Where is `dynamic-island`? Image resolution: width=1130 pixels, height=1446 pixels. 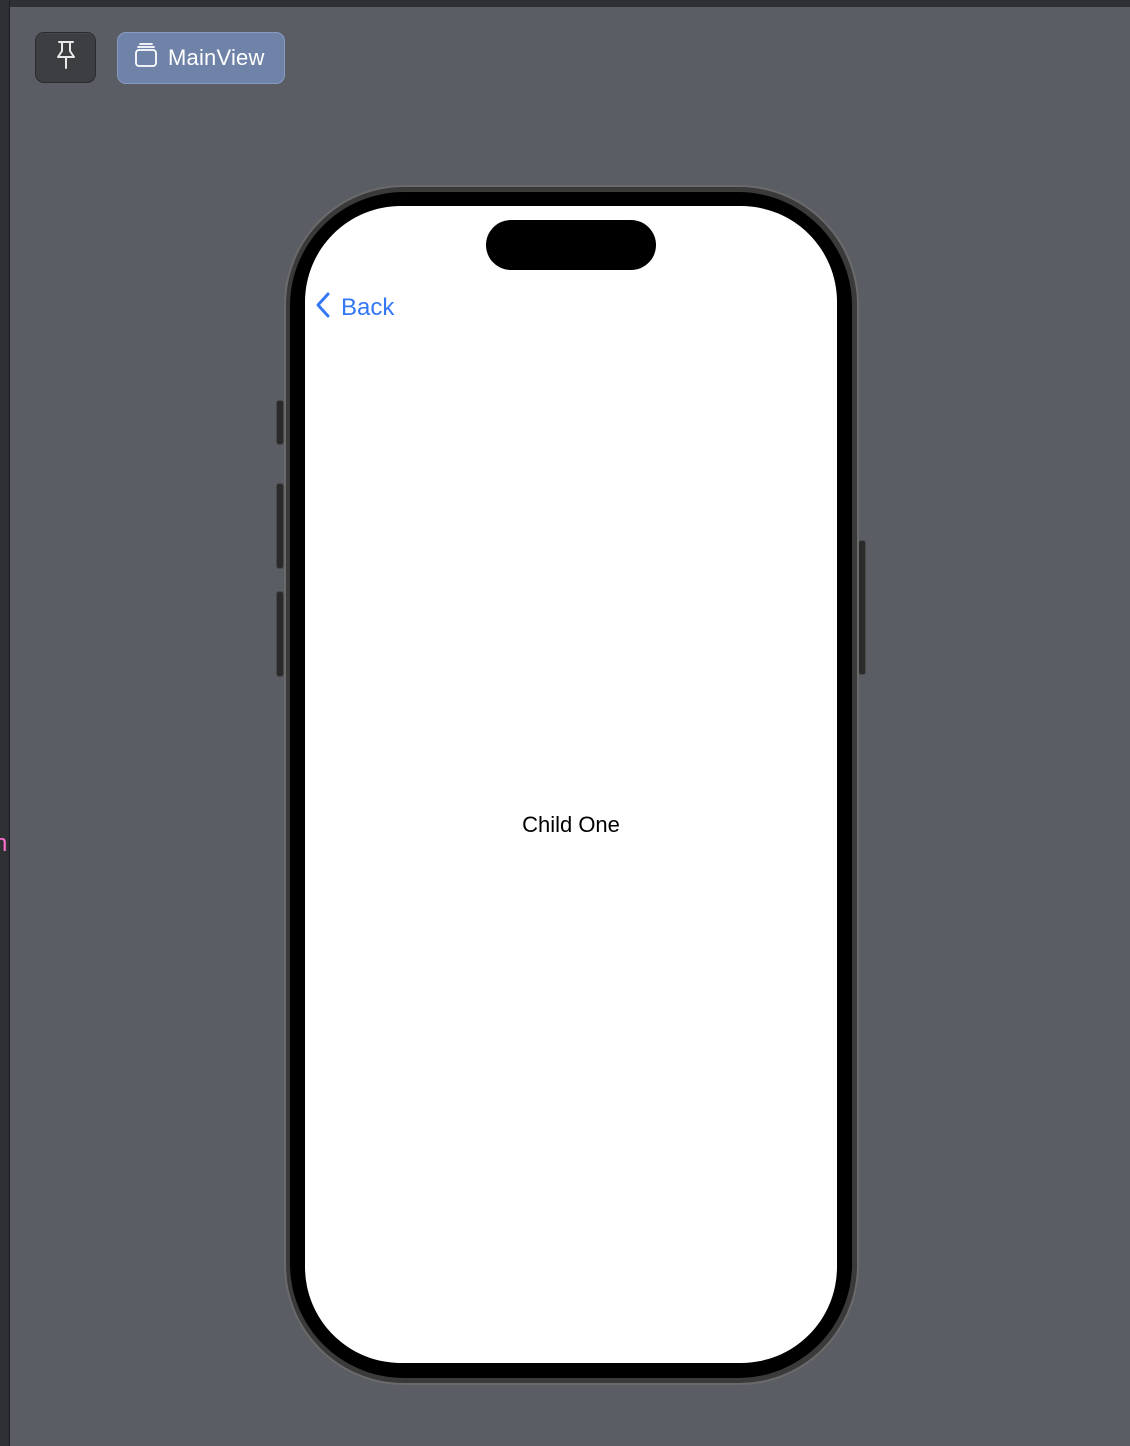
dynamic-island is located at coordinates (571, 245).